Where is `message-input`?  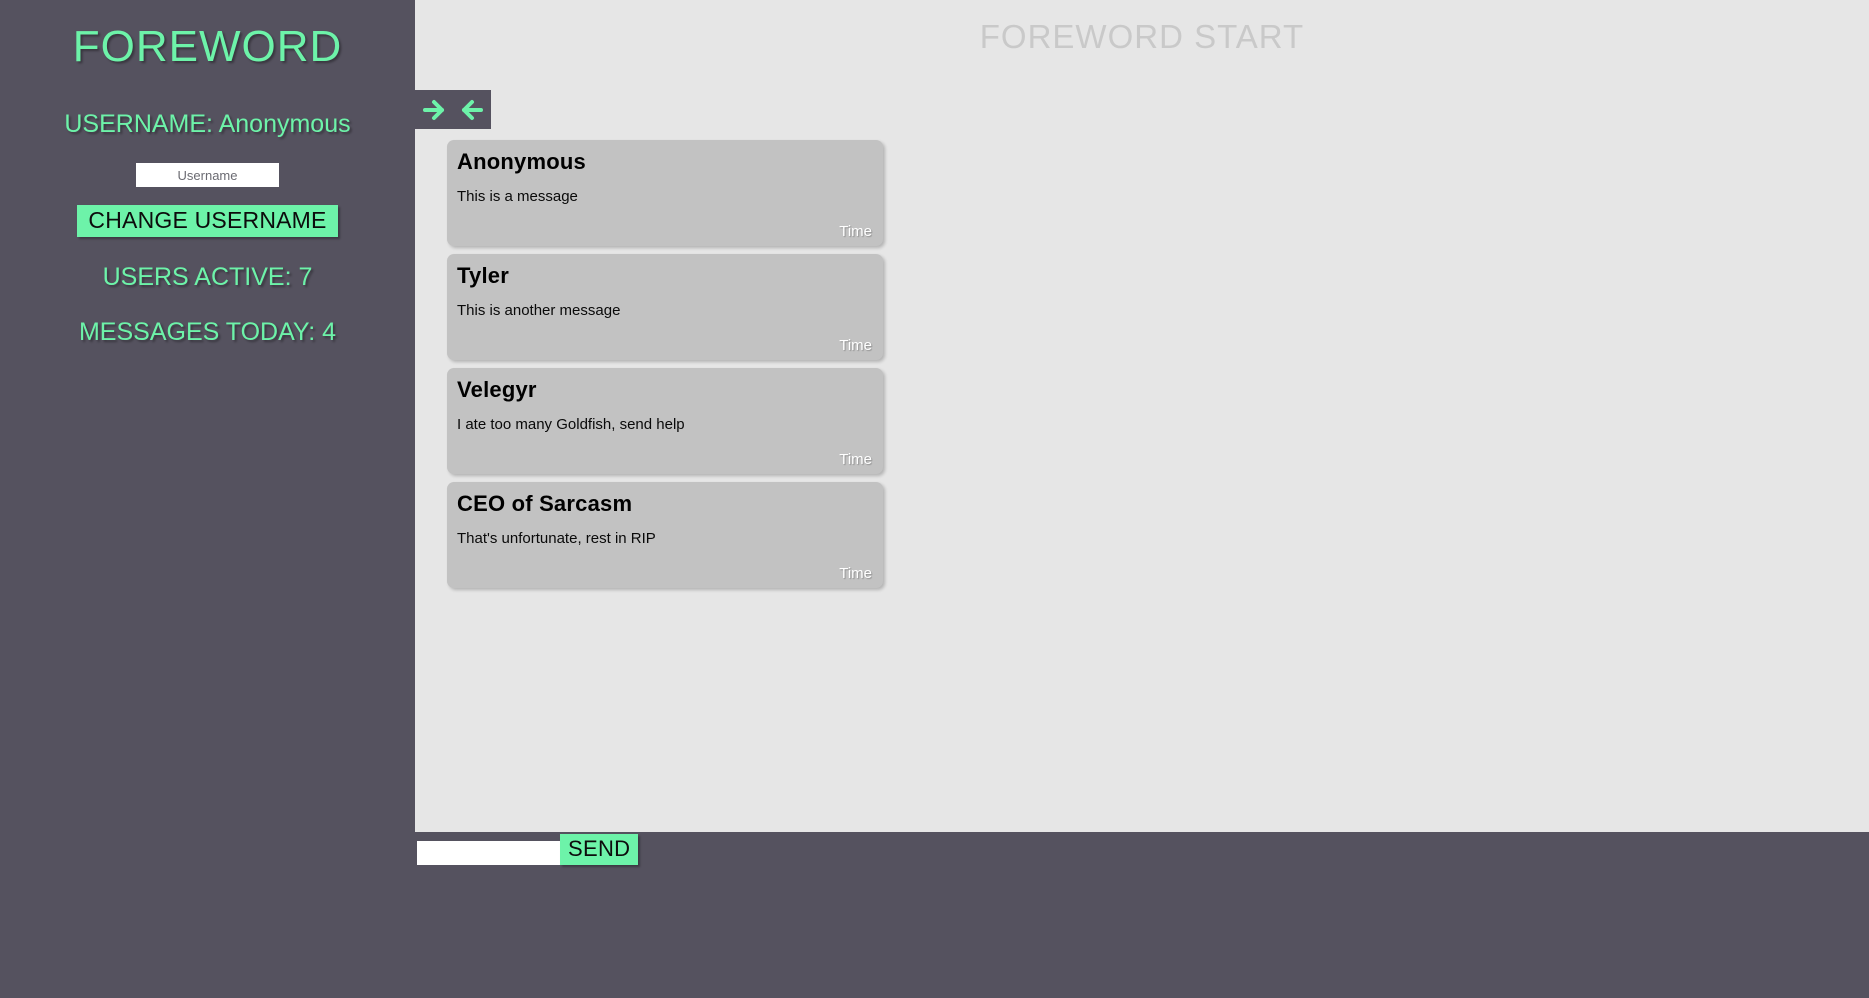 message-input is located at coordinates (488, 853).